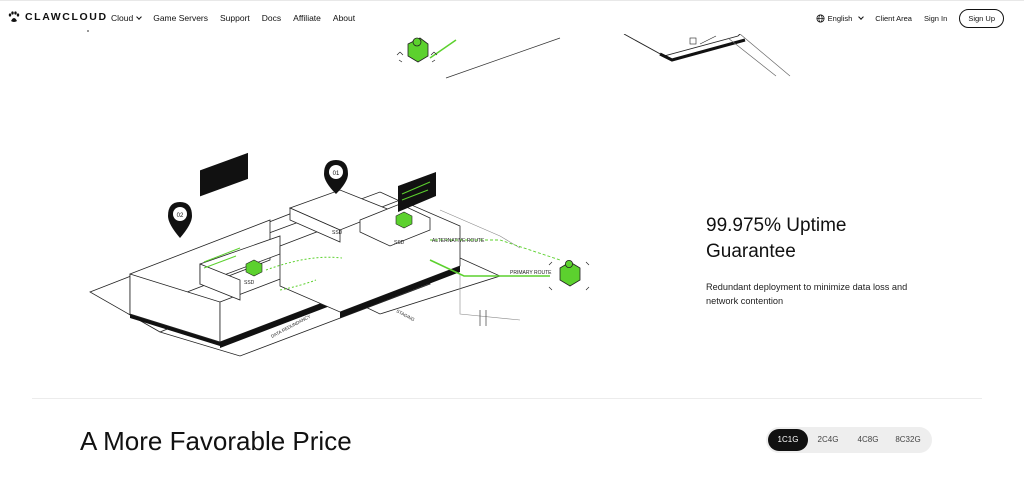 The image size is (1024, 482). What do you see at coordinates (820, 18) in the screenshot?
I see `globe-icon` at bounding box center [820, 18].